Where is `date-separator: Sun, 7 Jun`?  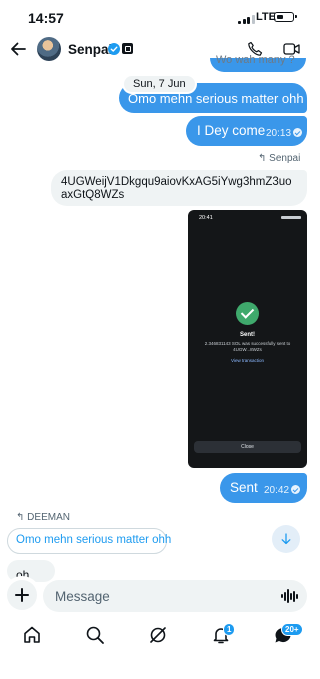
date-separator: Sun, 7 Jun is located at coordinates (159, 84).